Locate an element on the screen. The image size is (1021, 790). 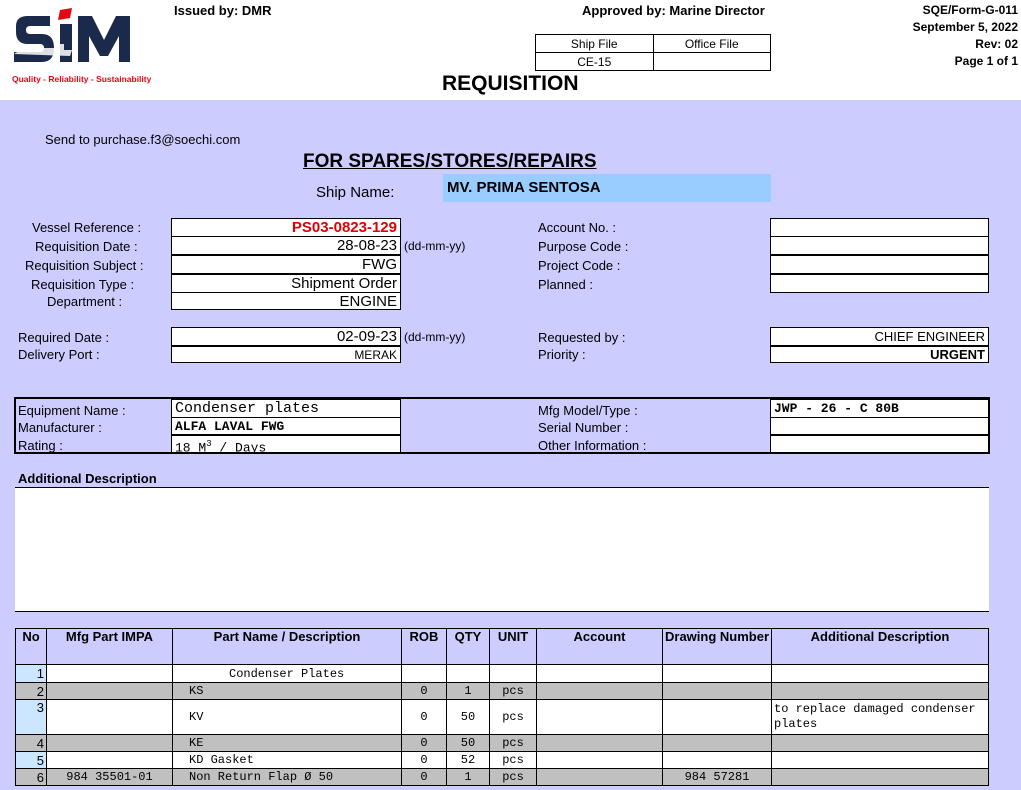
row-name: Condenser Plates is located at coordinates (287, 673).